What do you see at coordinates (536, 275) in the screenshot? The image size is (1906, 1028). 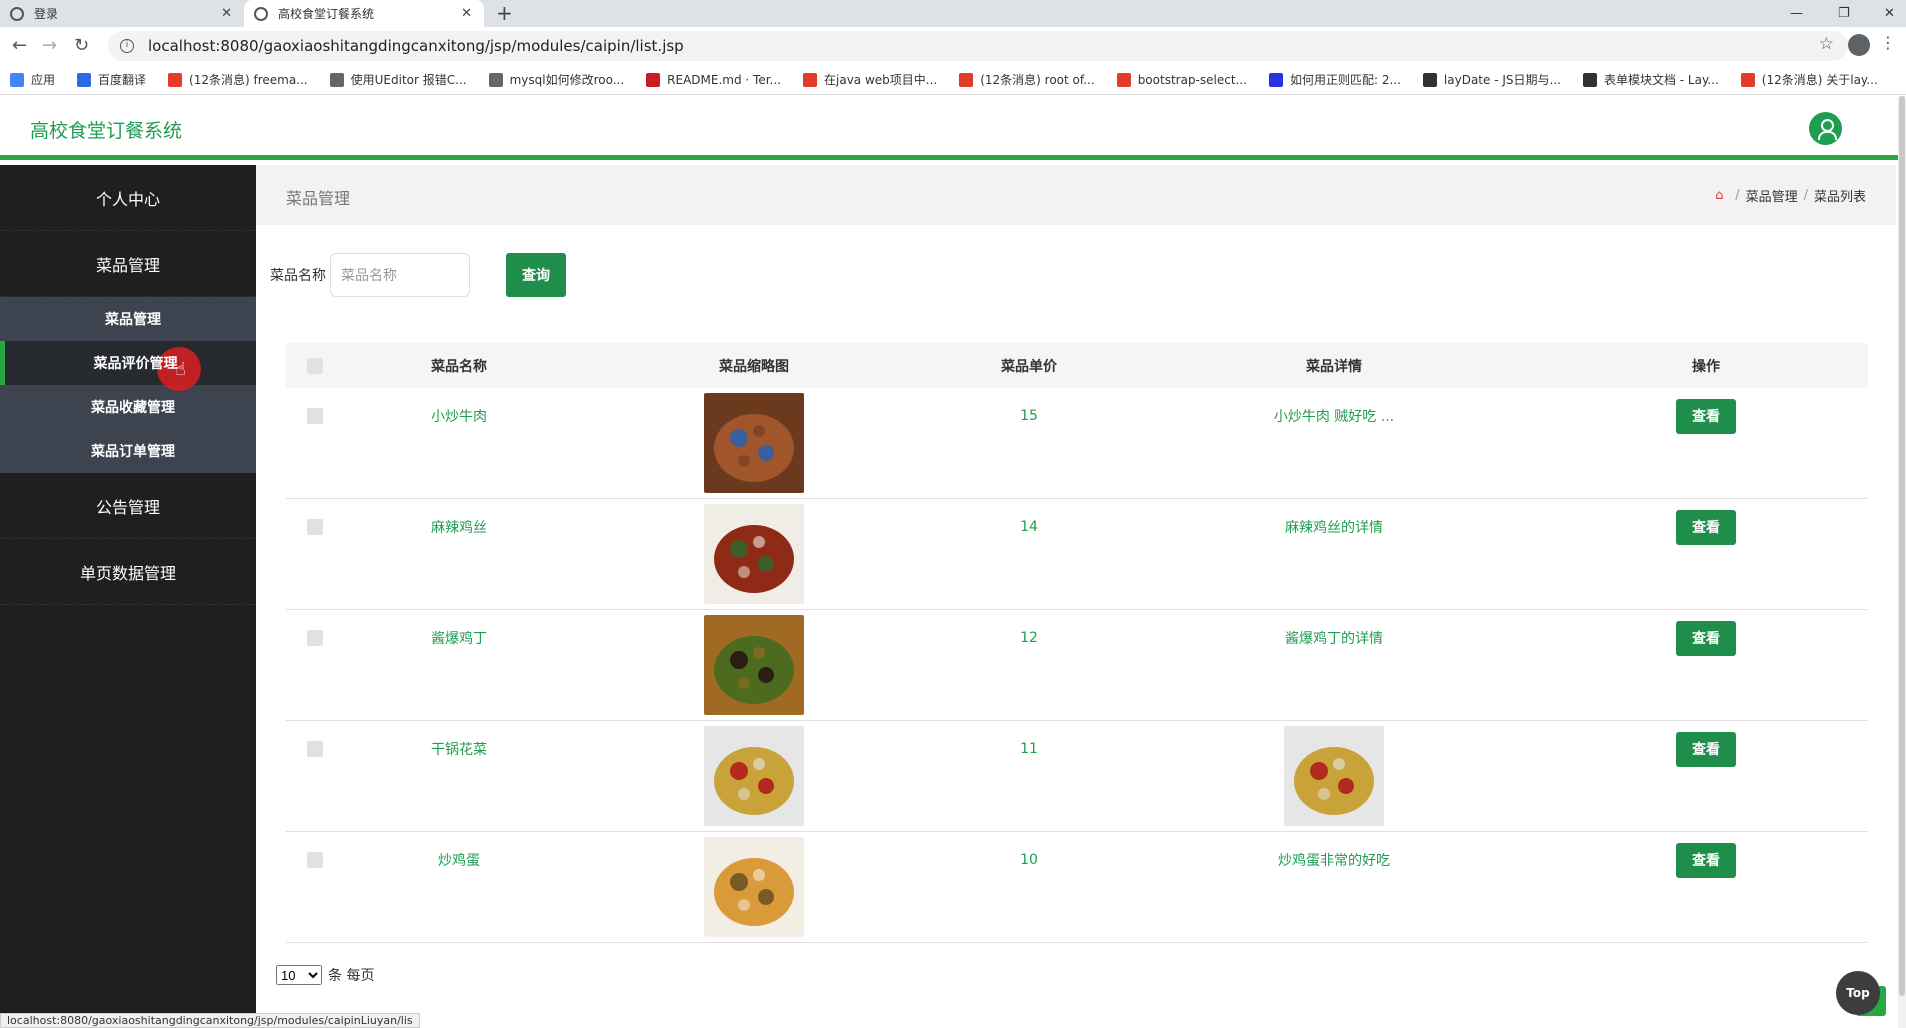 I see `search-button: 查询` at bounding box center [536, 275].